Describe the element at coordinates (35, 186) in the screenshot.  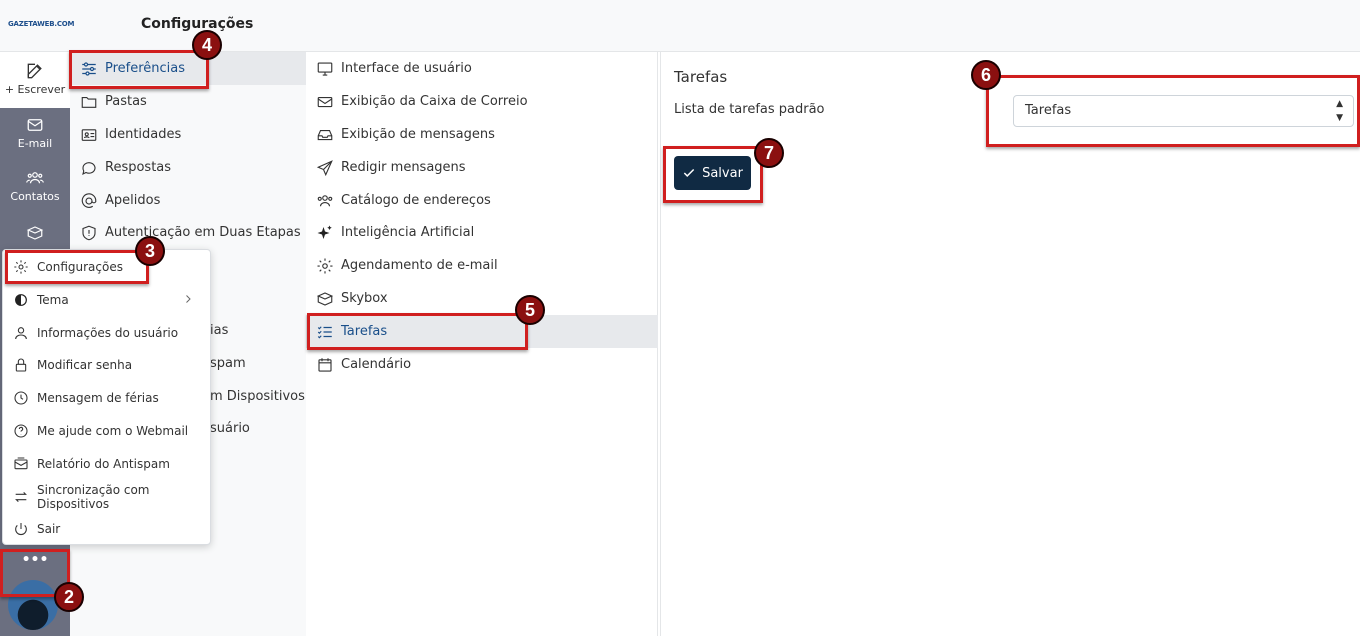
I see `nav-contacts: Contatos` at that location.